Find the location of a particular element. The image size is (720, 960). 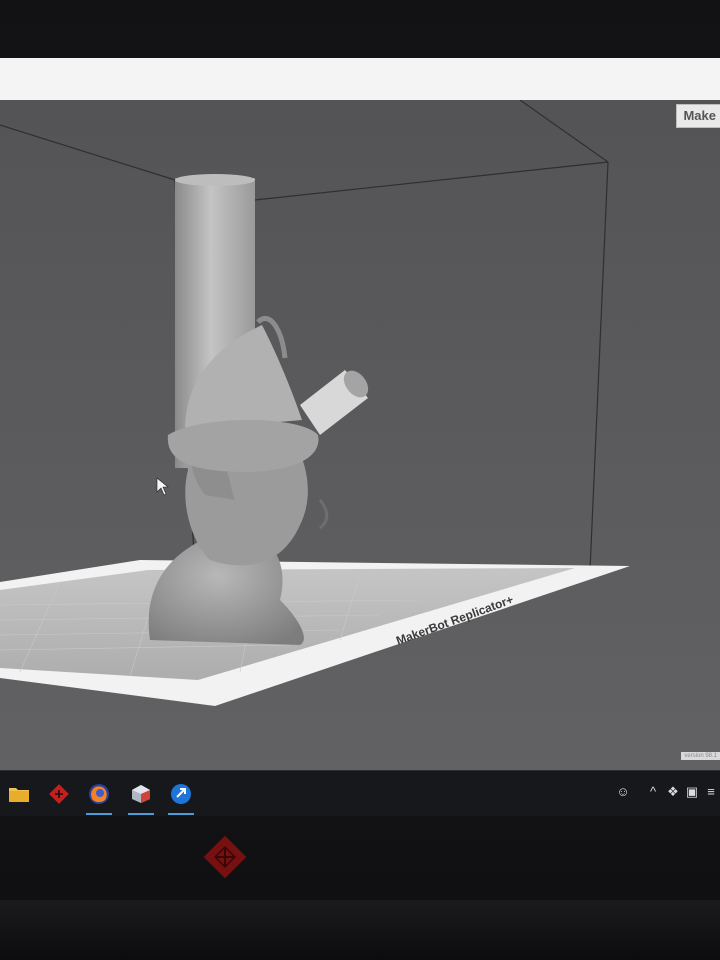

taskbar-remote is located at coordinates (181, 797).